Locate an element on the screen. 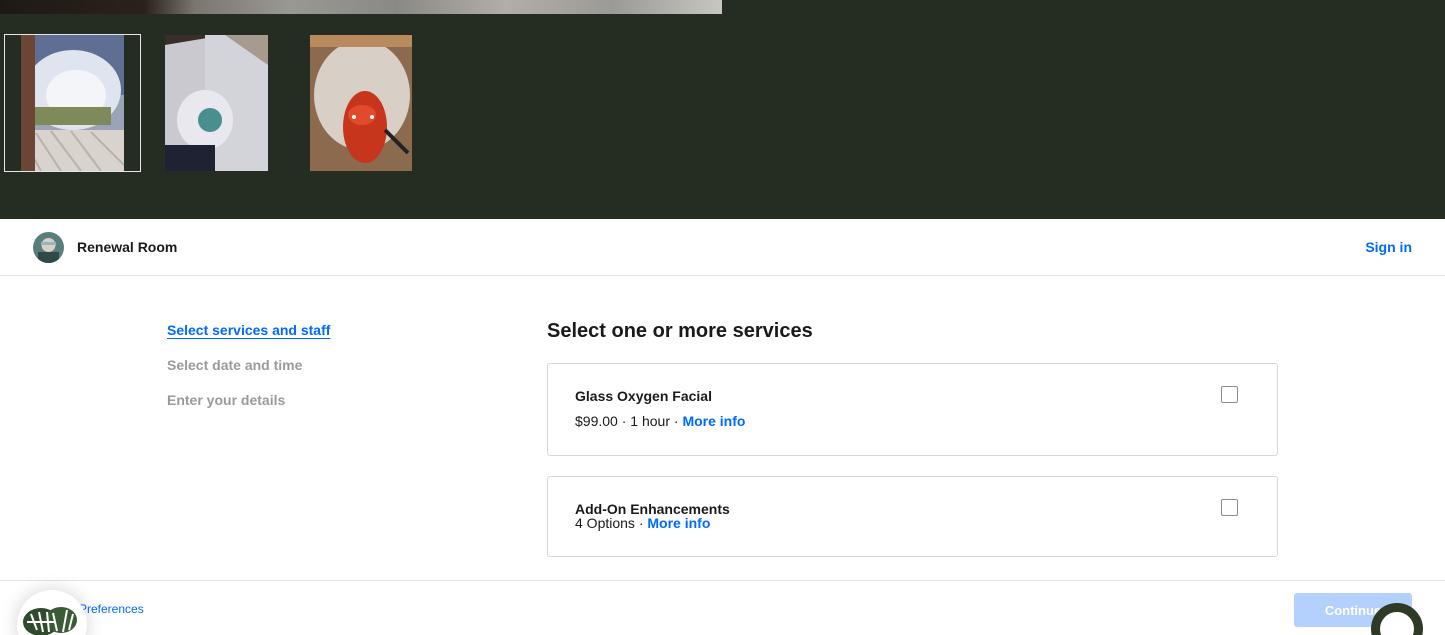 The image size is (1445, 635). service-options-count: 4 Options is located at coordinates (605, 523).